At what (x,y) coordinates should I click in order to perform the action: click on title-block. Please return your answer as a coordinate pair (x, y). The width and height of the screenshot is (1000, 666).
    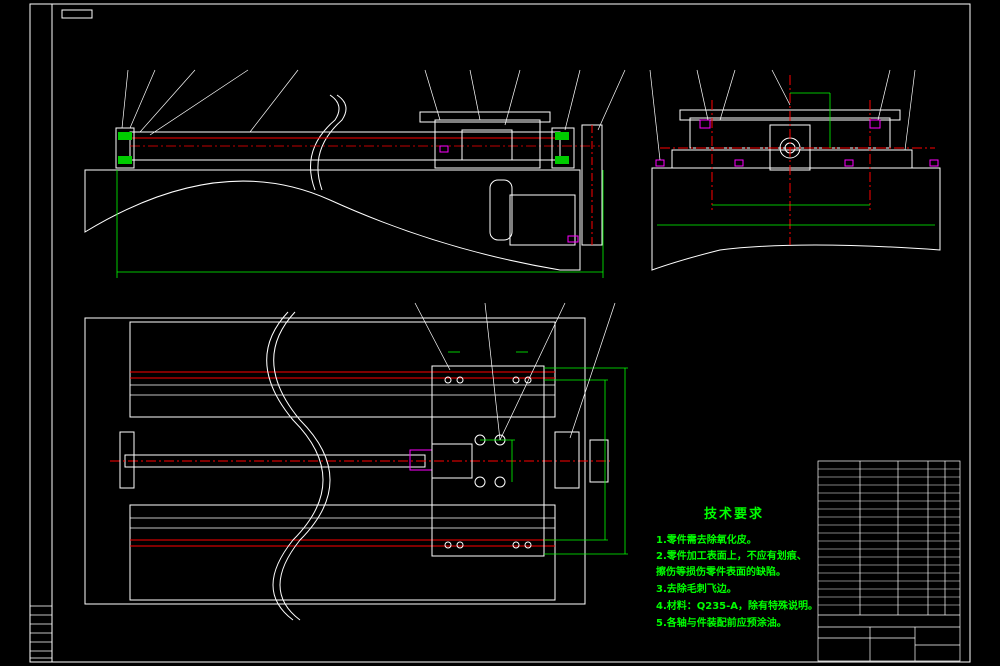
    Looking at the image, I should click on (889, 561).